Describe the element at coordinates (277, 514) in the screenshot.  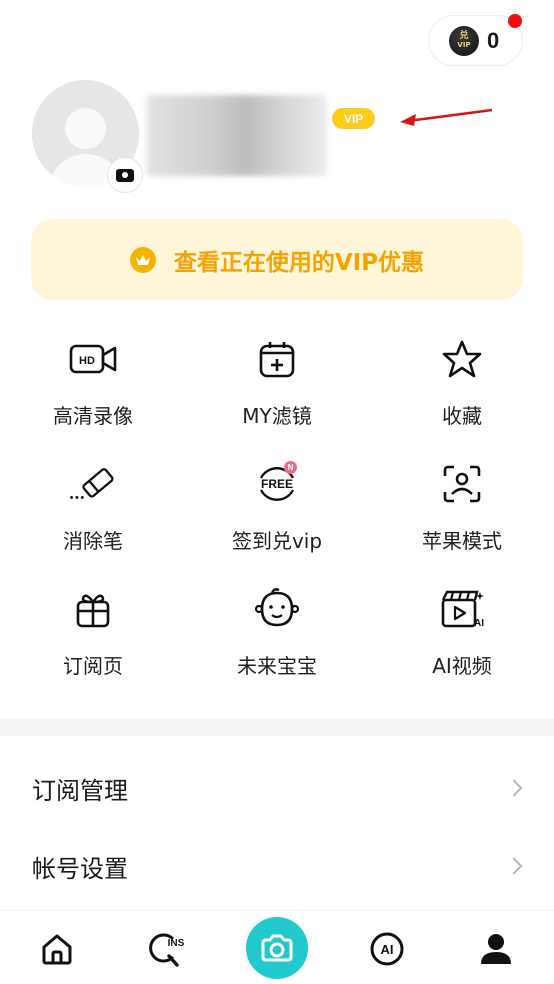
I see `feature-checkin-vip: FREE N 签到兑vip` at that location.